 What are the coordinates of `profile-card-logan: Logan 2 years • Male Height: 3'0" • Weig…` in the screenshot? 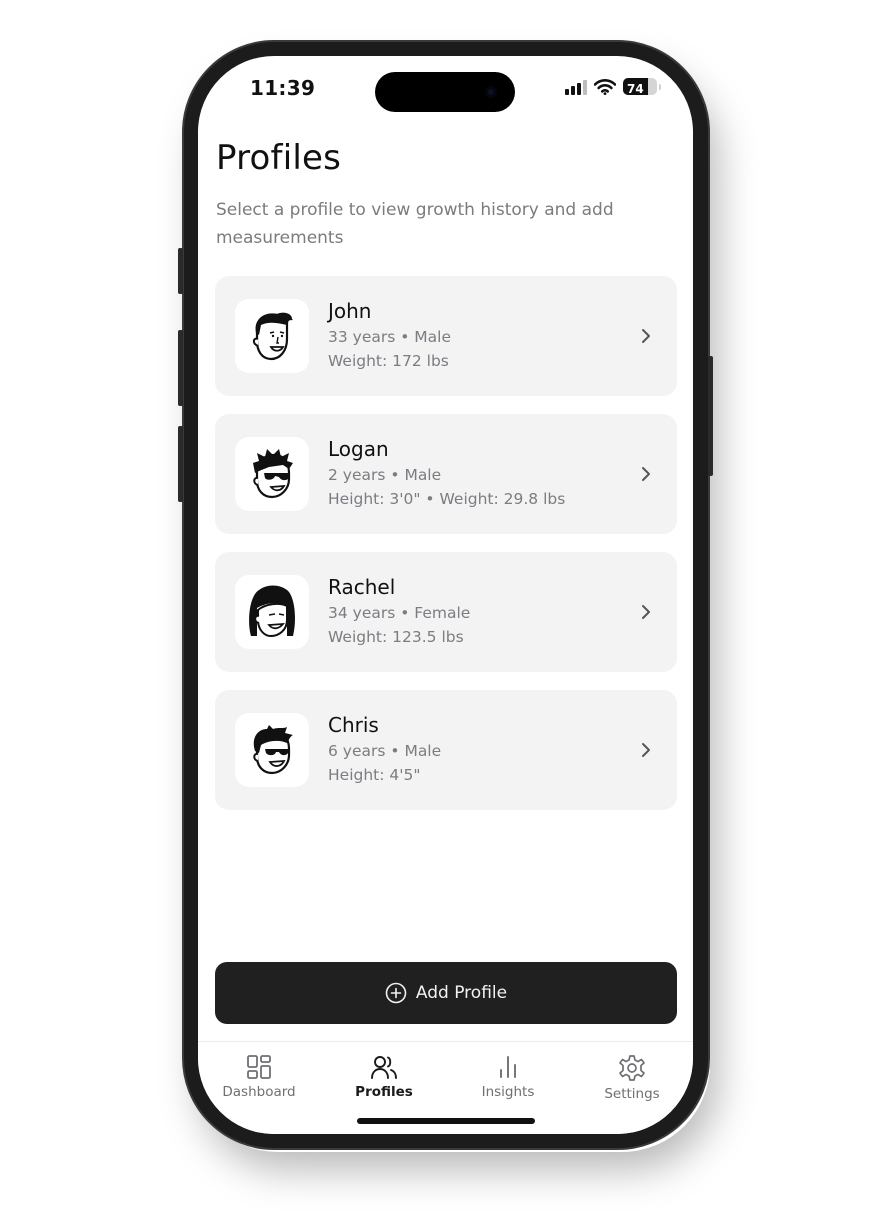 It's located at (446, 474).